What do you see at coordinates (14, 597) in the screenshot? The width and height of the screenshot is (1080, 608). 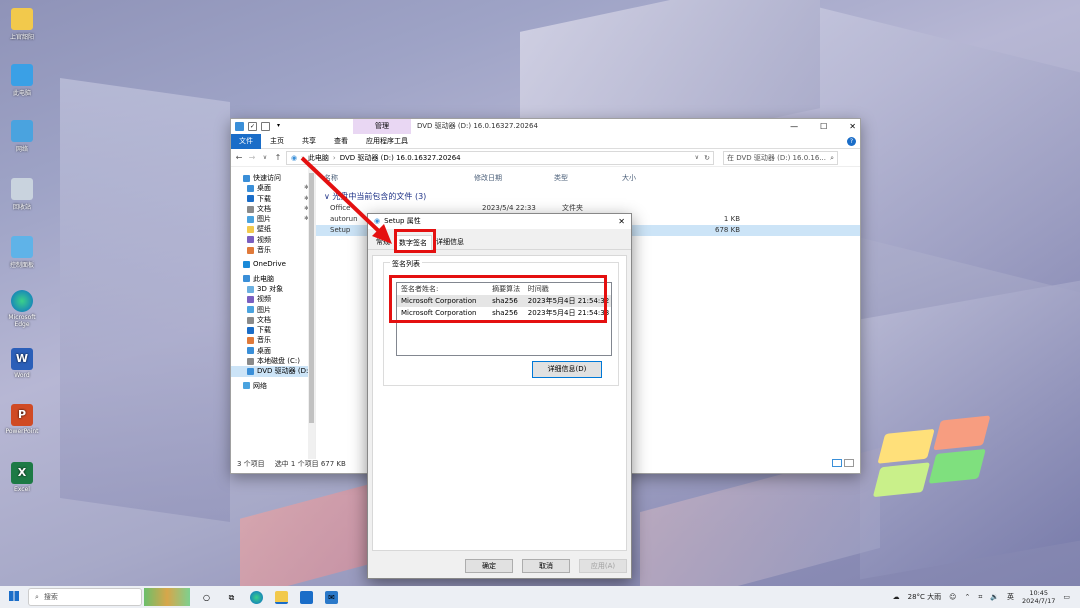 I see `start-button` at bounding box center [14, 597].